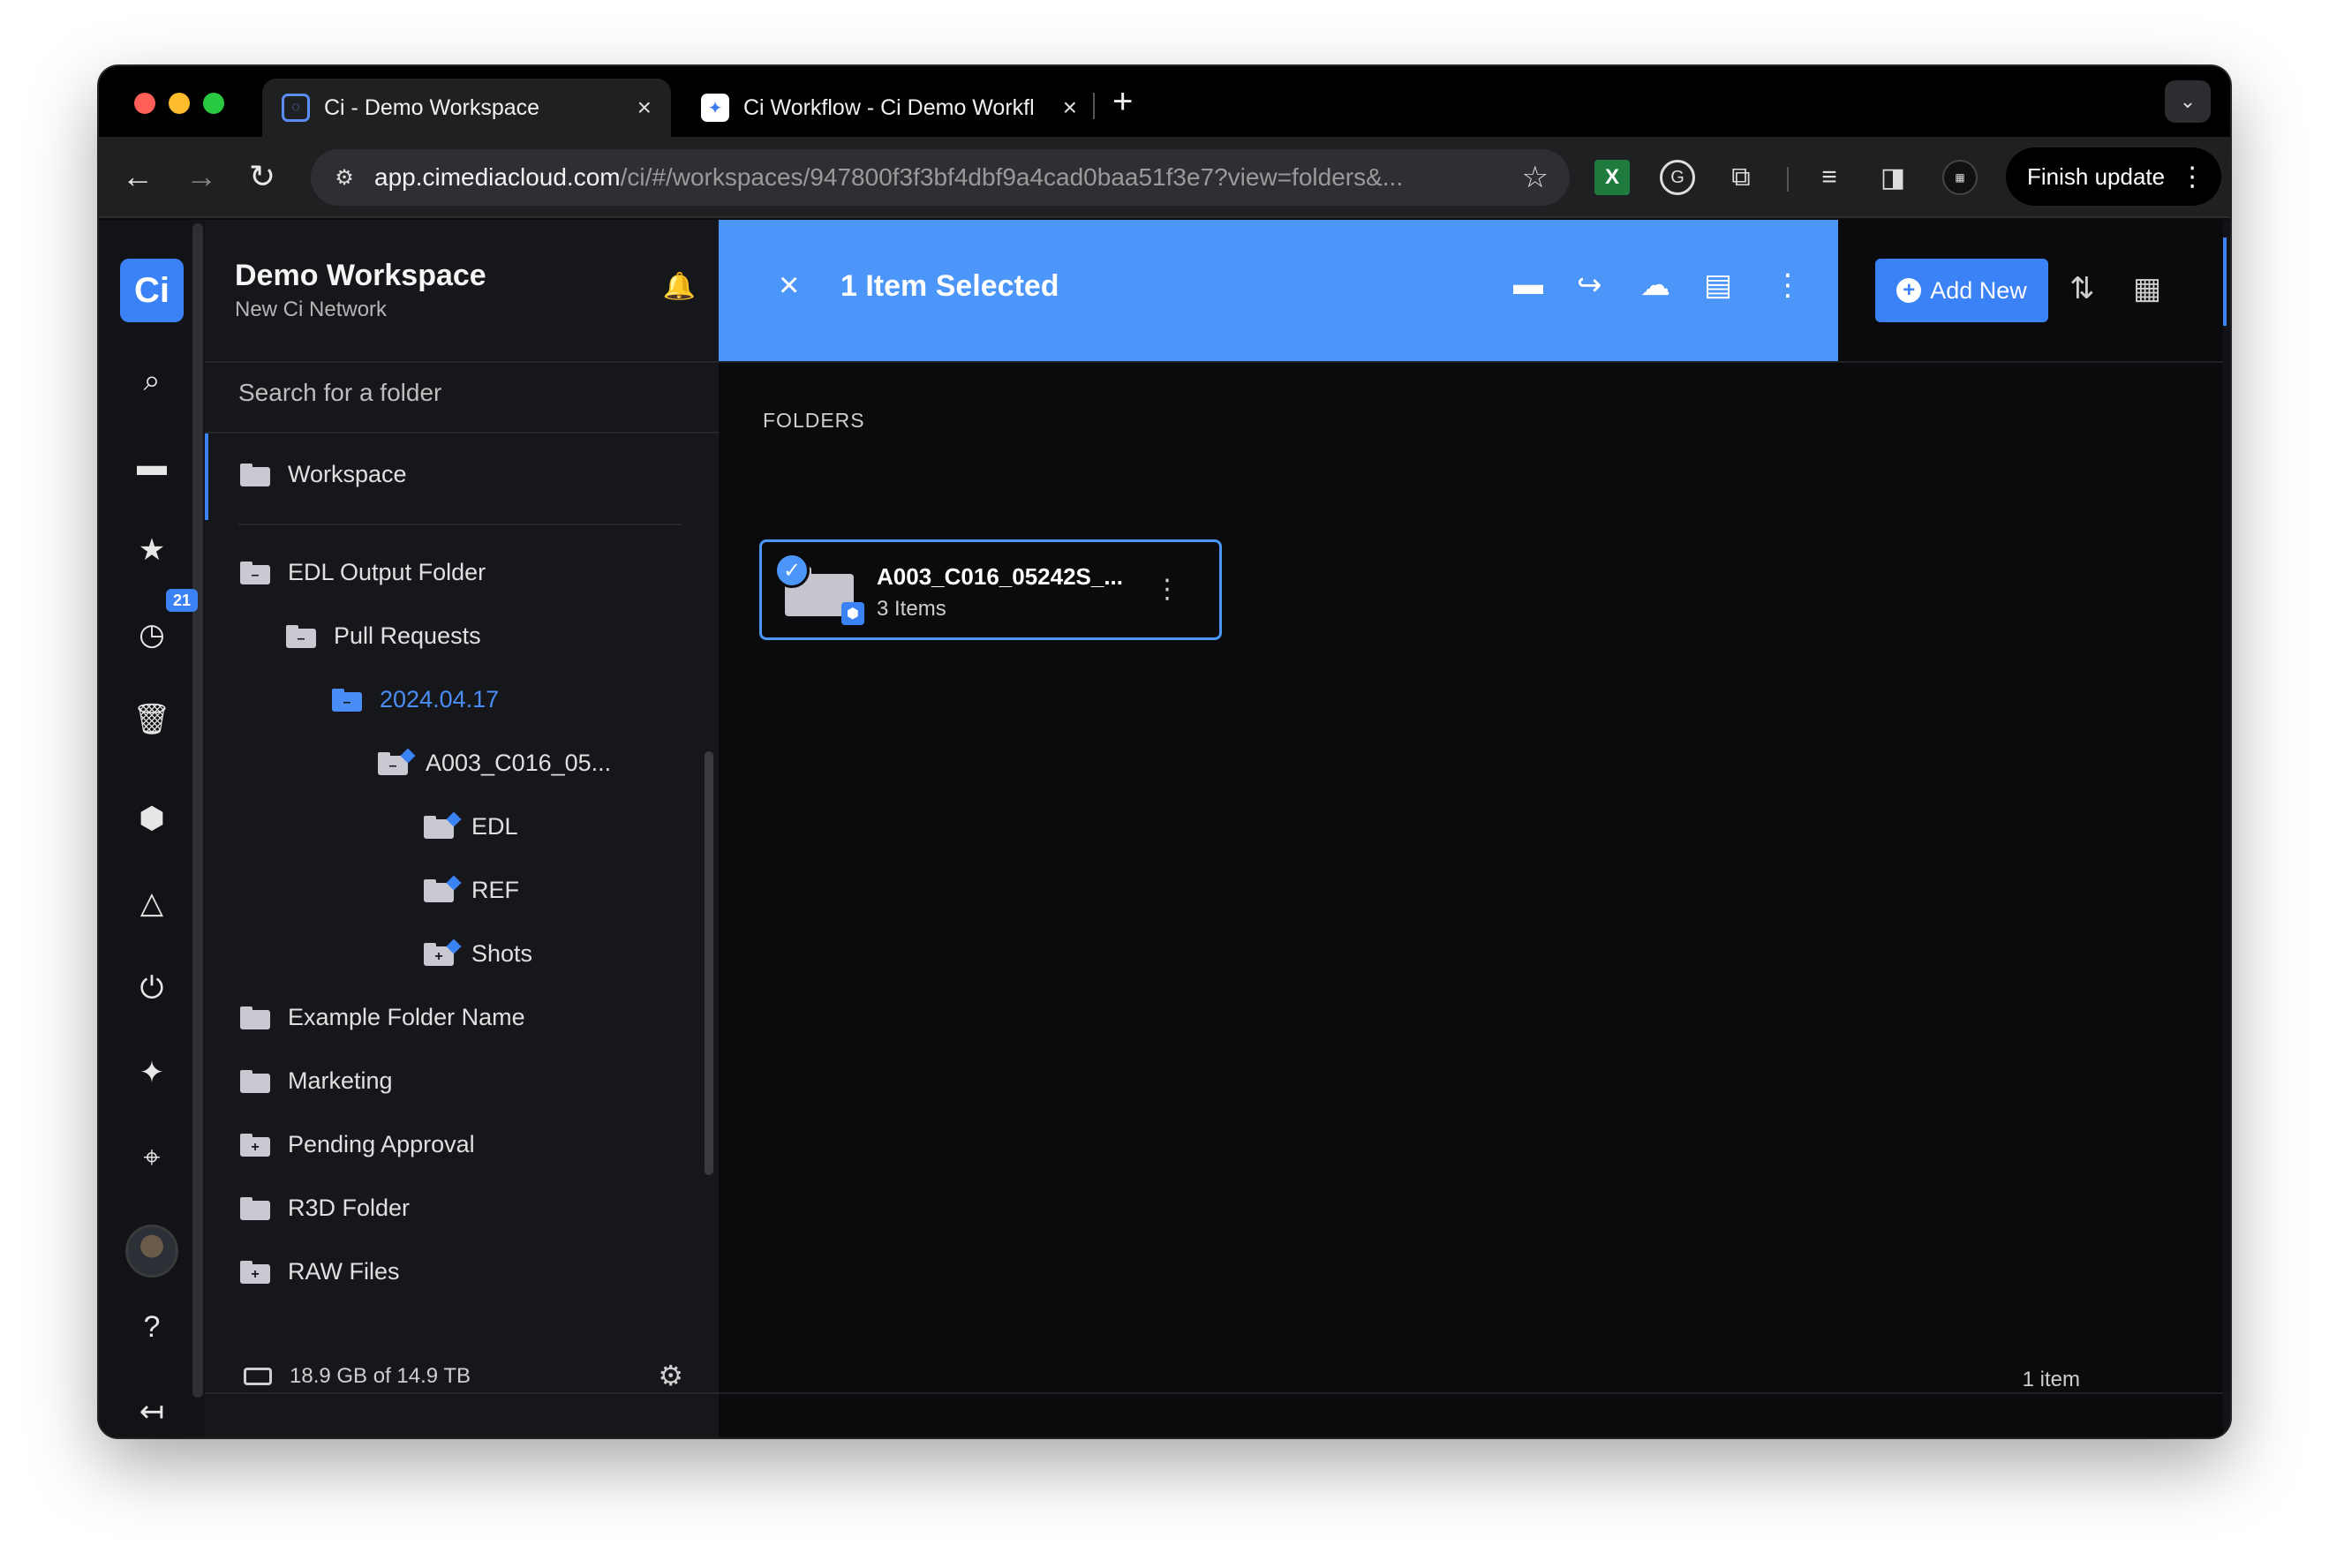 The height and width of the screenshot is (1568, 2329). What do you see at coordinates (466, 108) in the screenshot?
I see `browser-tab-active: ◌ Ci - Demo Workspace ×` at bounding box center [466, 108].